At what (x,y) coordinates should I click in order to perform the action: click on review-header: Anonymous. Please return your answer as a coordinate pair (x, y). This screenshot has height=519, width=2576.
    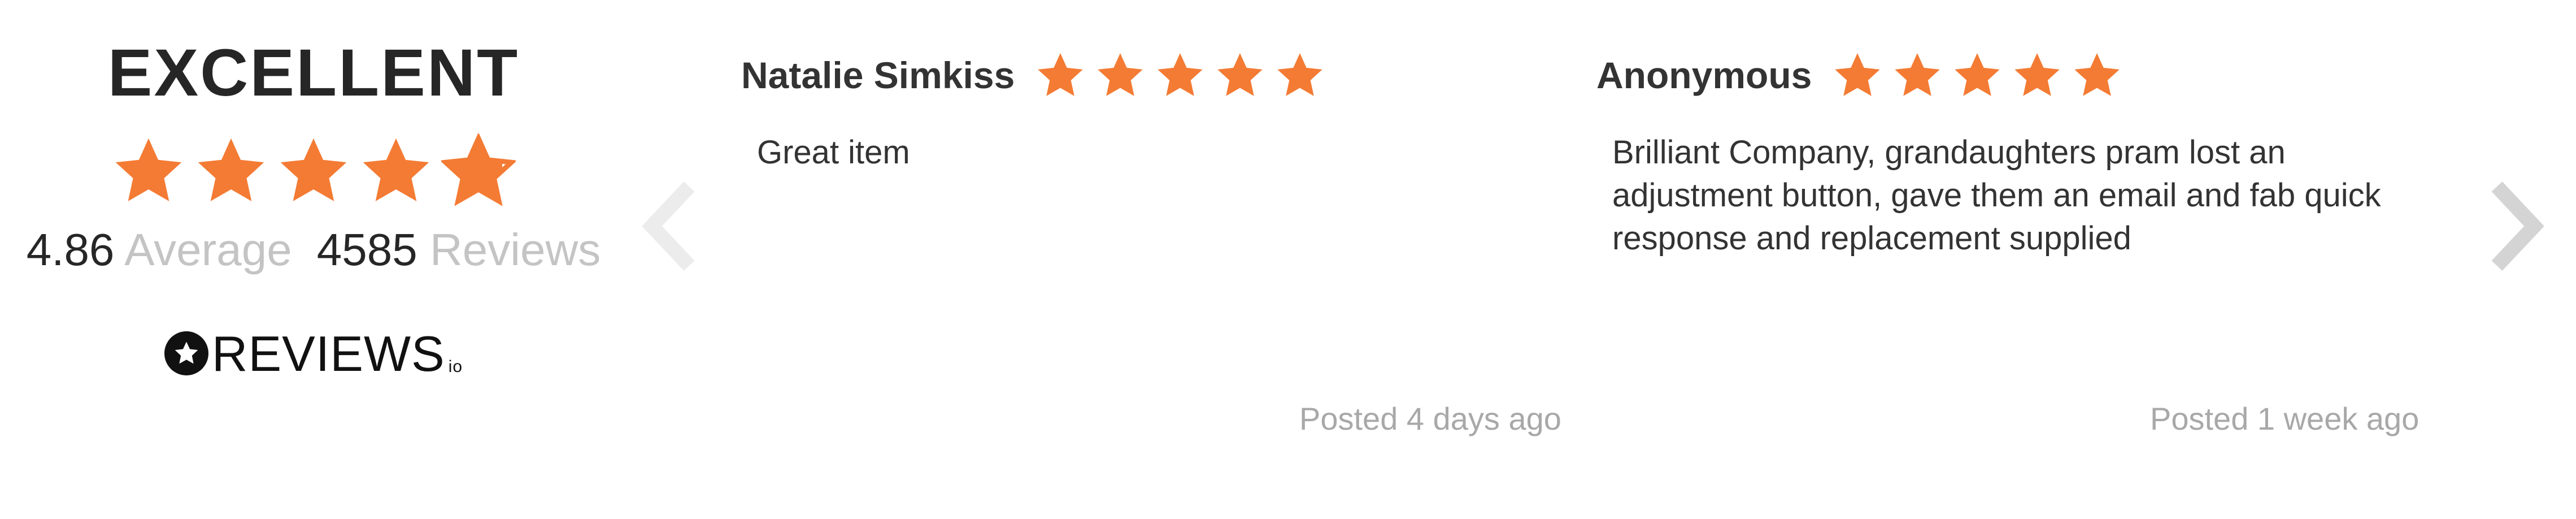
    Looking at the image, I should click on (2025, 75).